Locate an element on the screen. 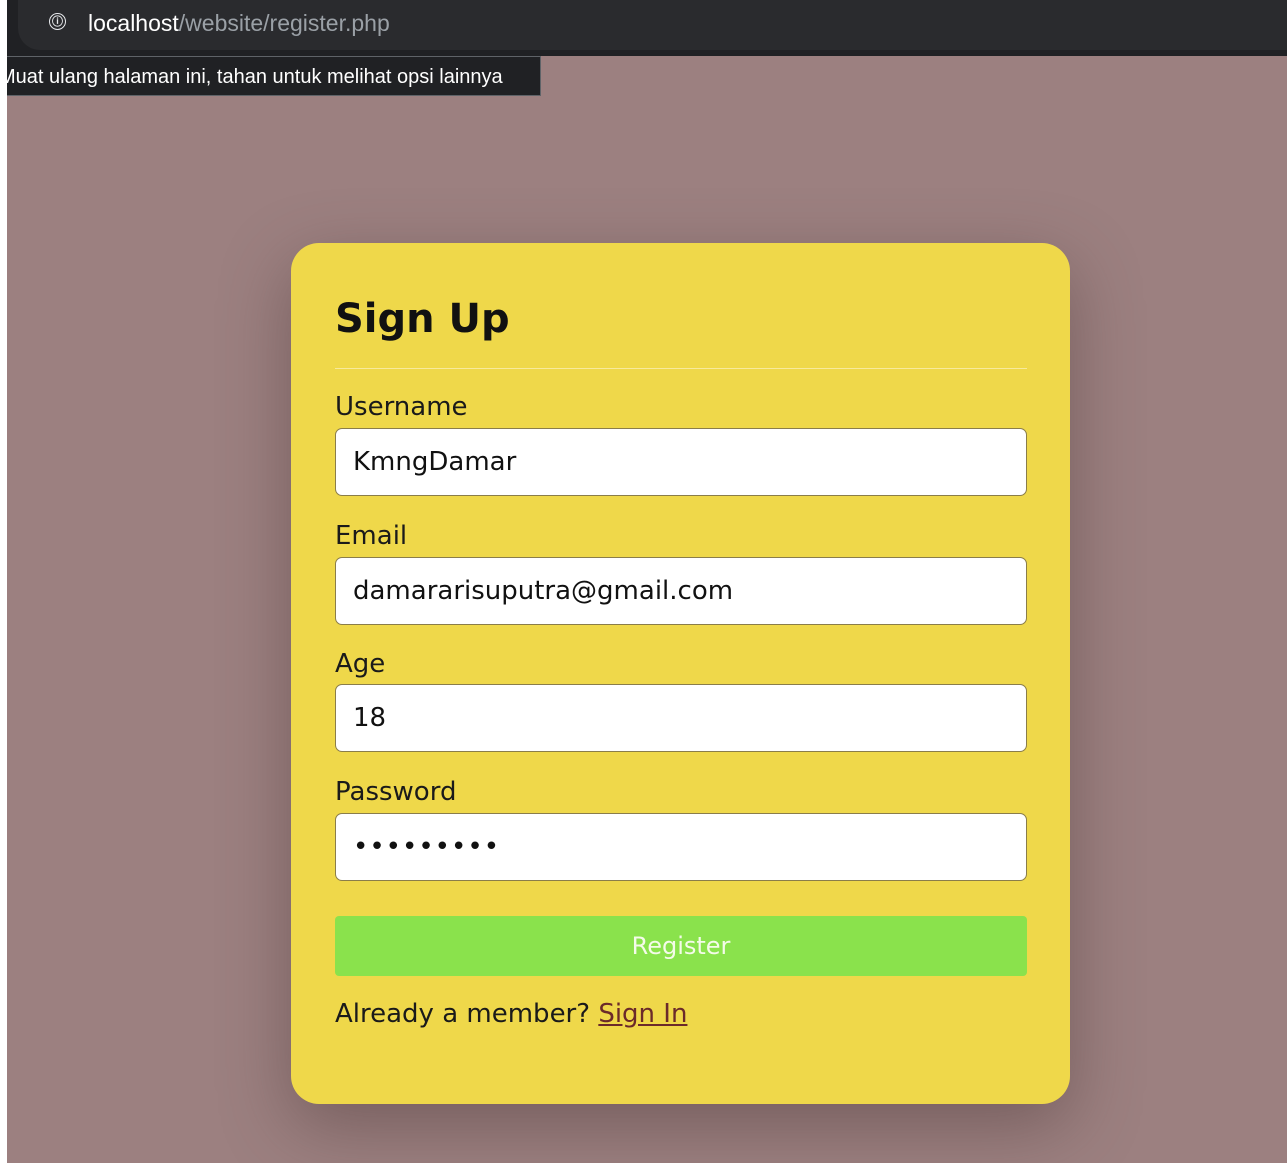 Image resolution: width=1287 pixels, height=1163 pixels. email-input is located at coordinates (681, 591).